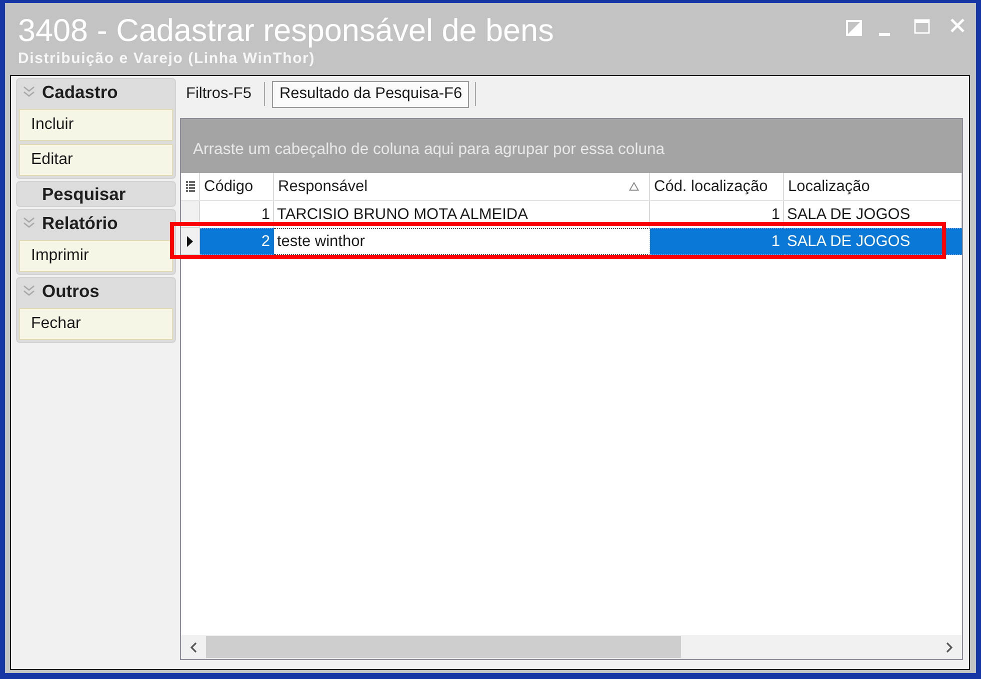 This screenshot has width=981, height=679. I want to click on column-title: Cód. localização, so click(711, 186).